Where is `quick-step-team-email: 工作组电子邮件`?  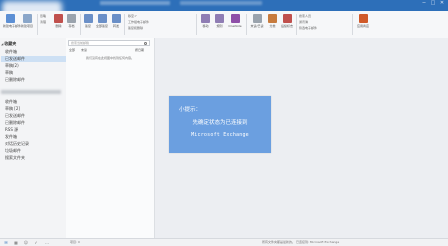 quick-step-team-email: 工作组电子邮件 is located at coordinates (138, 22).